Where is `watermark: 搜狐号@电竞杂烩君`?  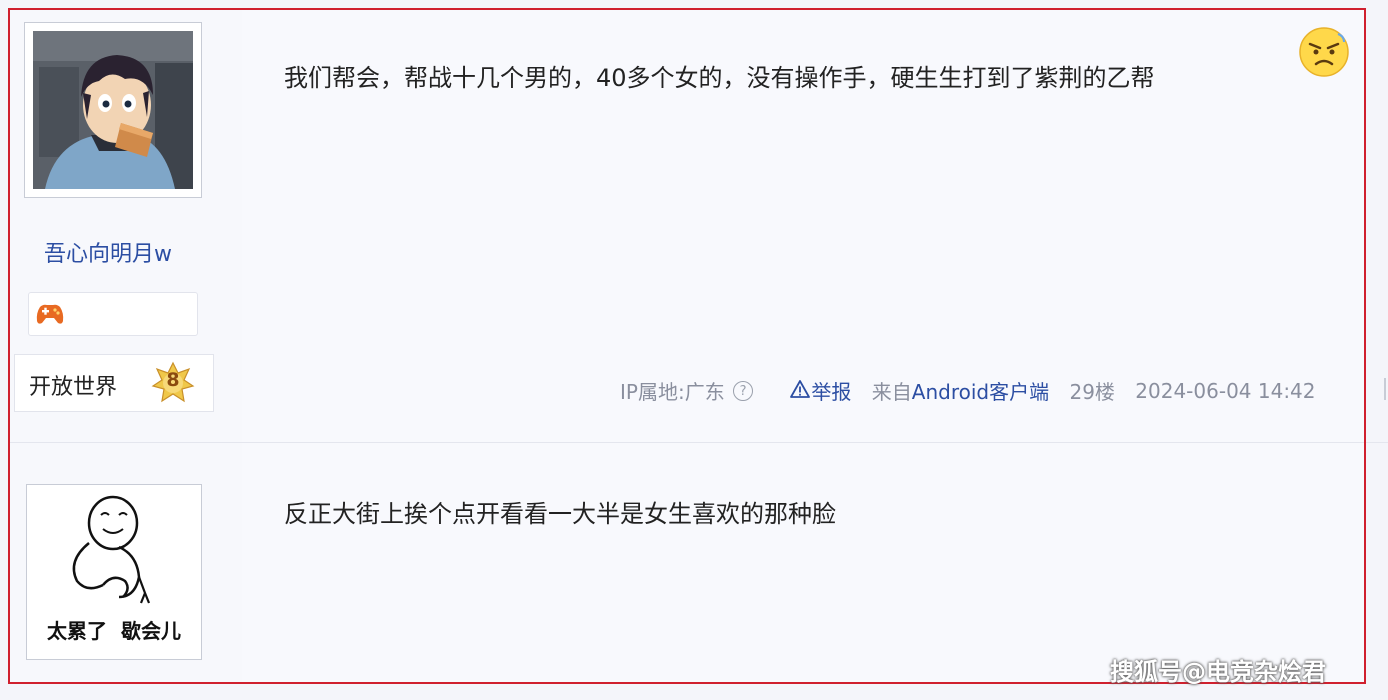
watermark: 搜狐号@电竞杂烩君 is located at coordinates (1218, 672).